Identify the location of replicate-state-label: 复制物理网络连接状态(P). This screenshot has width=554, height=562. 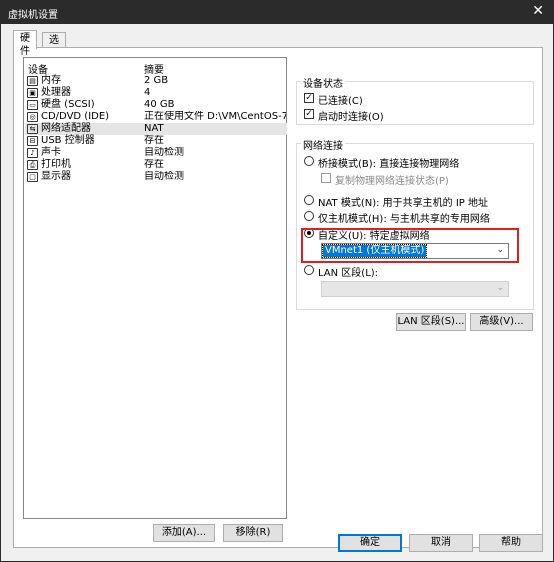
(392, 181).